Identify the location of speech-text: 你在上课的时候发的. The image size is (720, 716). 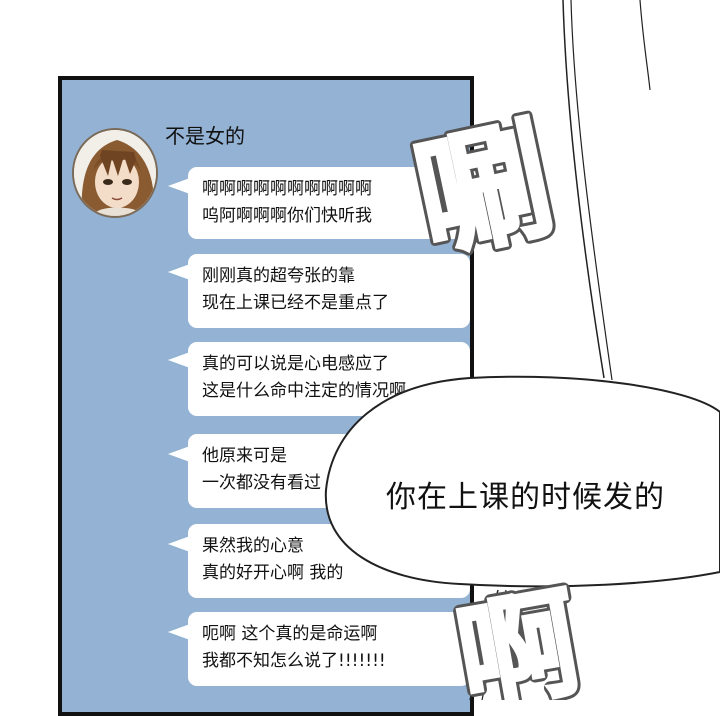
(525, 497).